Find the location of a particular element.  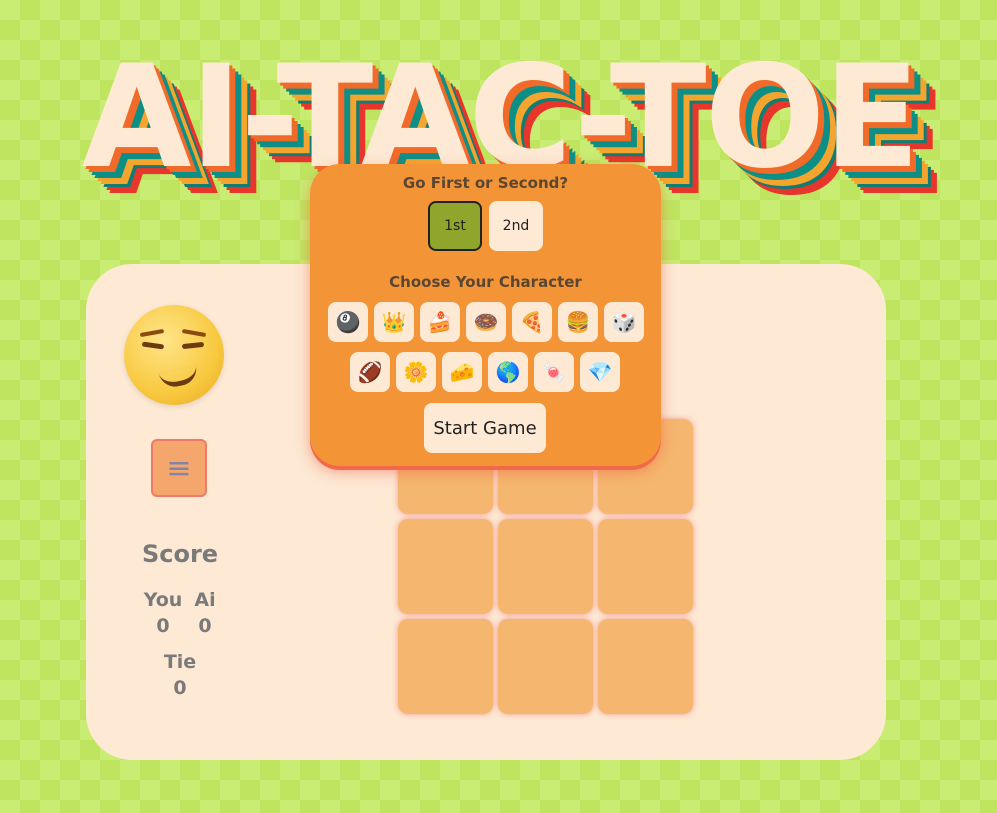

character-dice-button: 🎲 is located at coordinates (624, 322).